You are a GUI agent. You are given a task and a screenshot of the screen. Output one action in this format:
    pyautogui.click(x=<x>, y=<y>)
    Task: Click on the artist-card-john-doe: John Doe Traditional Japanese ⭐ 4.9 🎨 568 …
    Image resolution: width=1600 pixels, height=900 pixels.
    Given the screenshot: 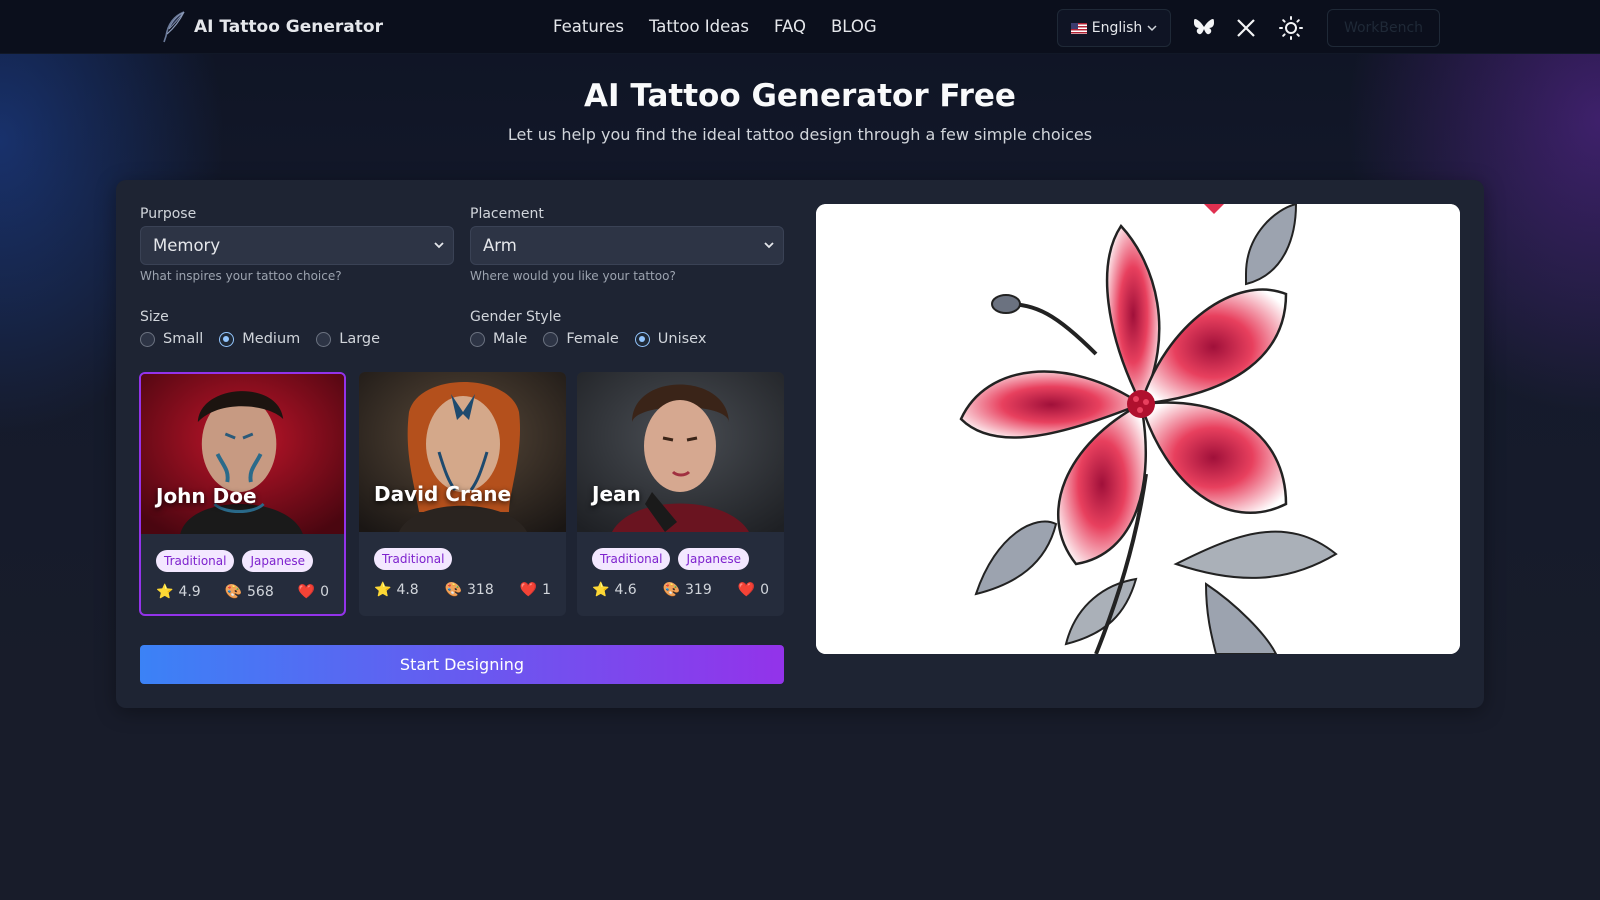 What is the action you would take?
    pyautogui.click(x=242, y=494)
    